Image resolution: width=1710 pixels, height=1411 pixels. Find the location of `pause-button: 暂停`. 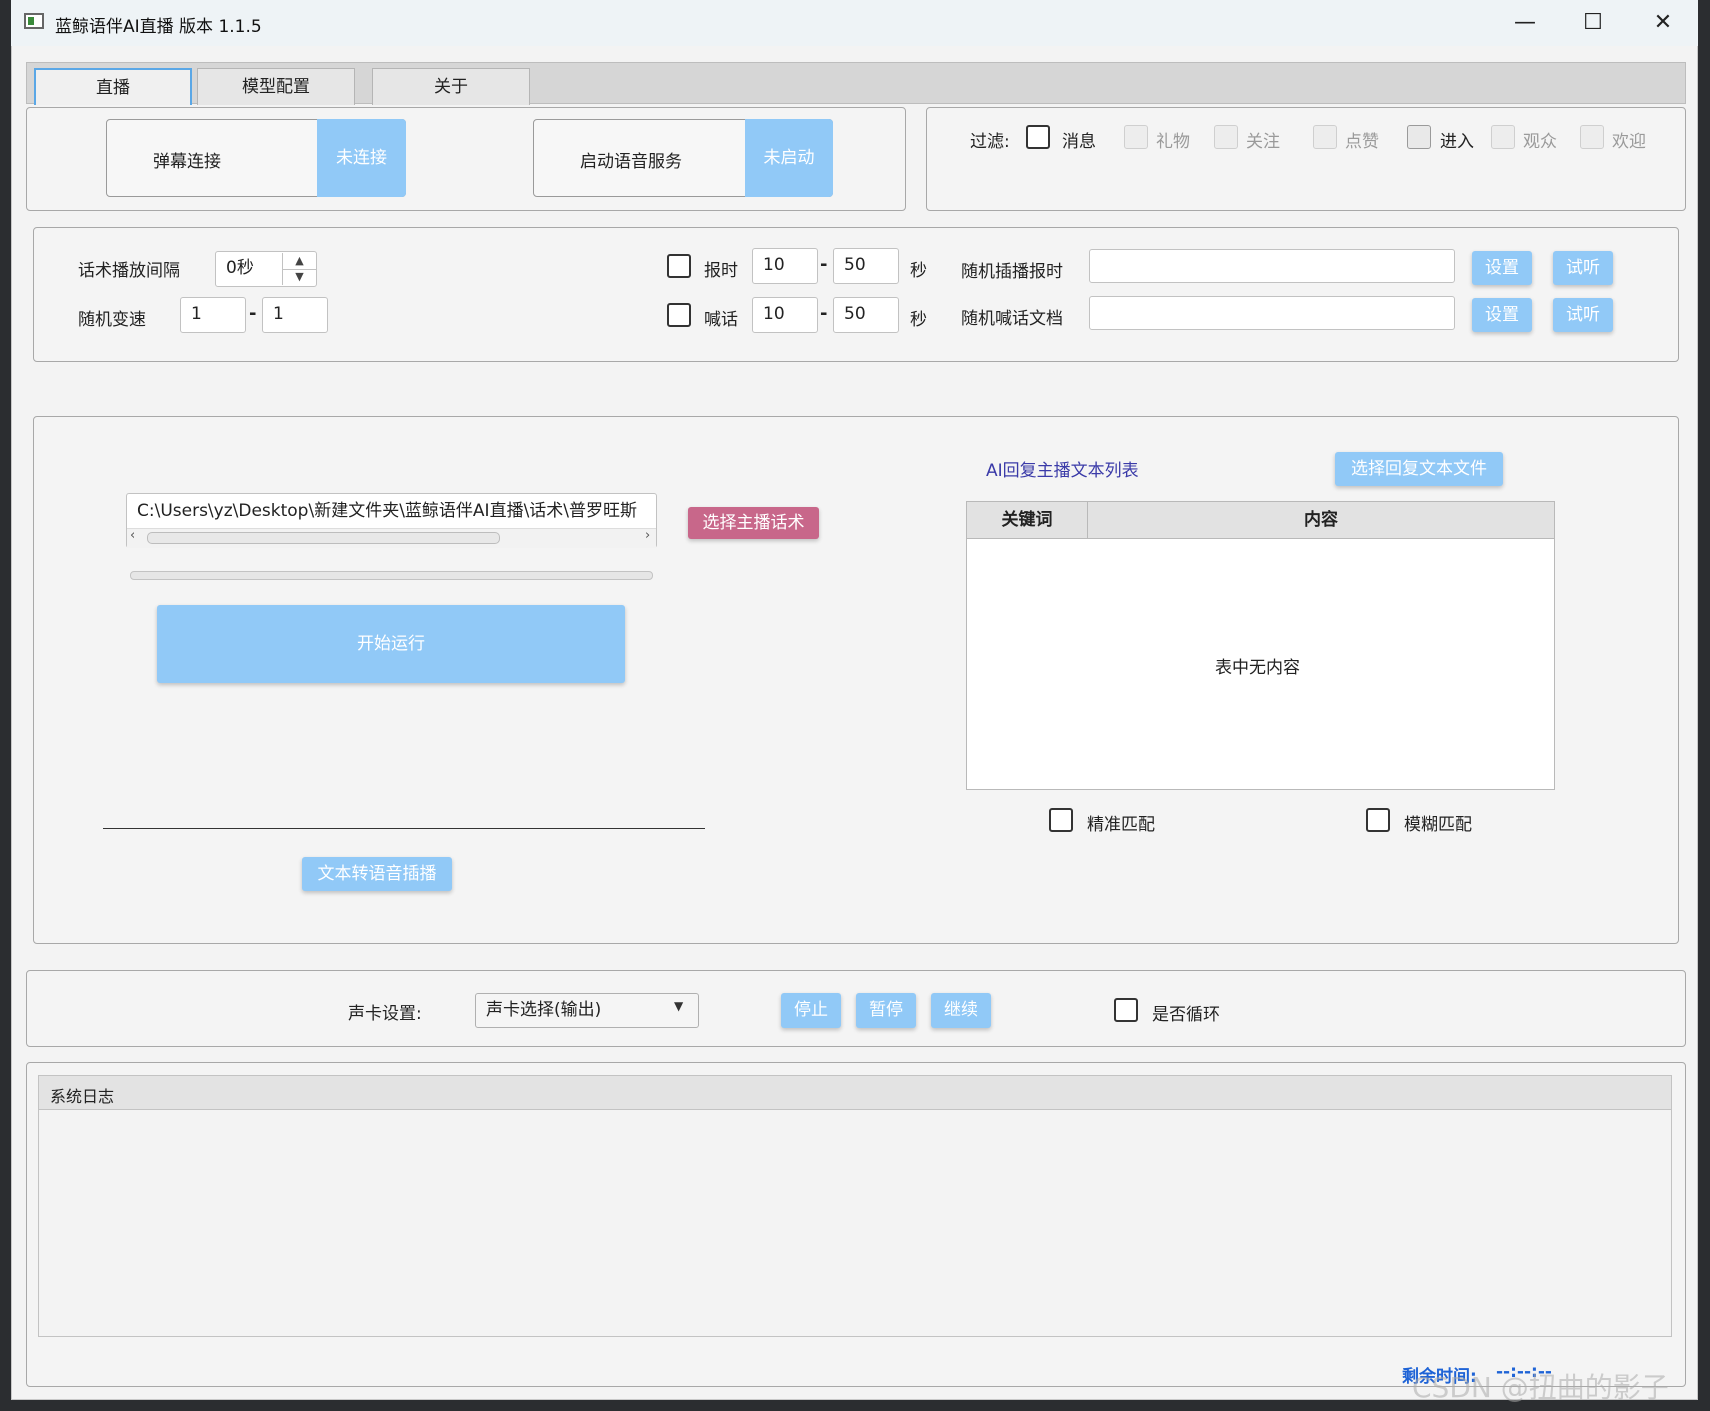

pause-button: 暂停 is located at coordinates (886, 1010).